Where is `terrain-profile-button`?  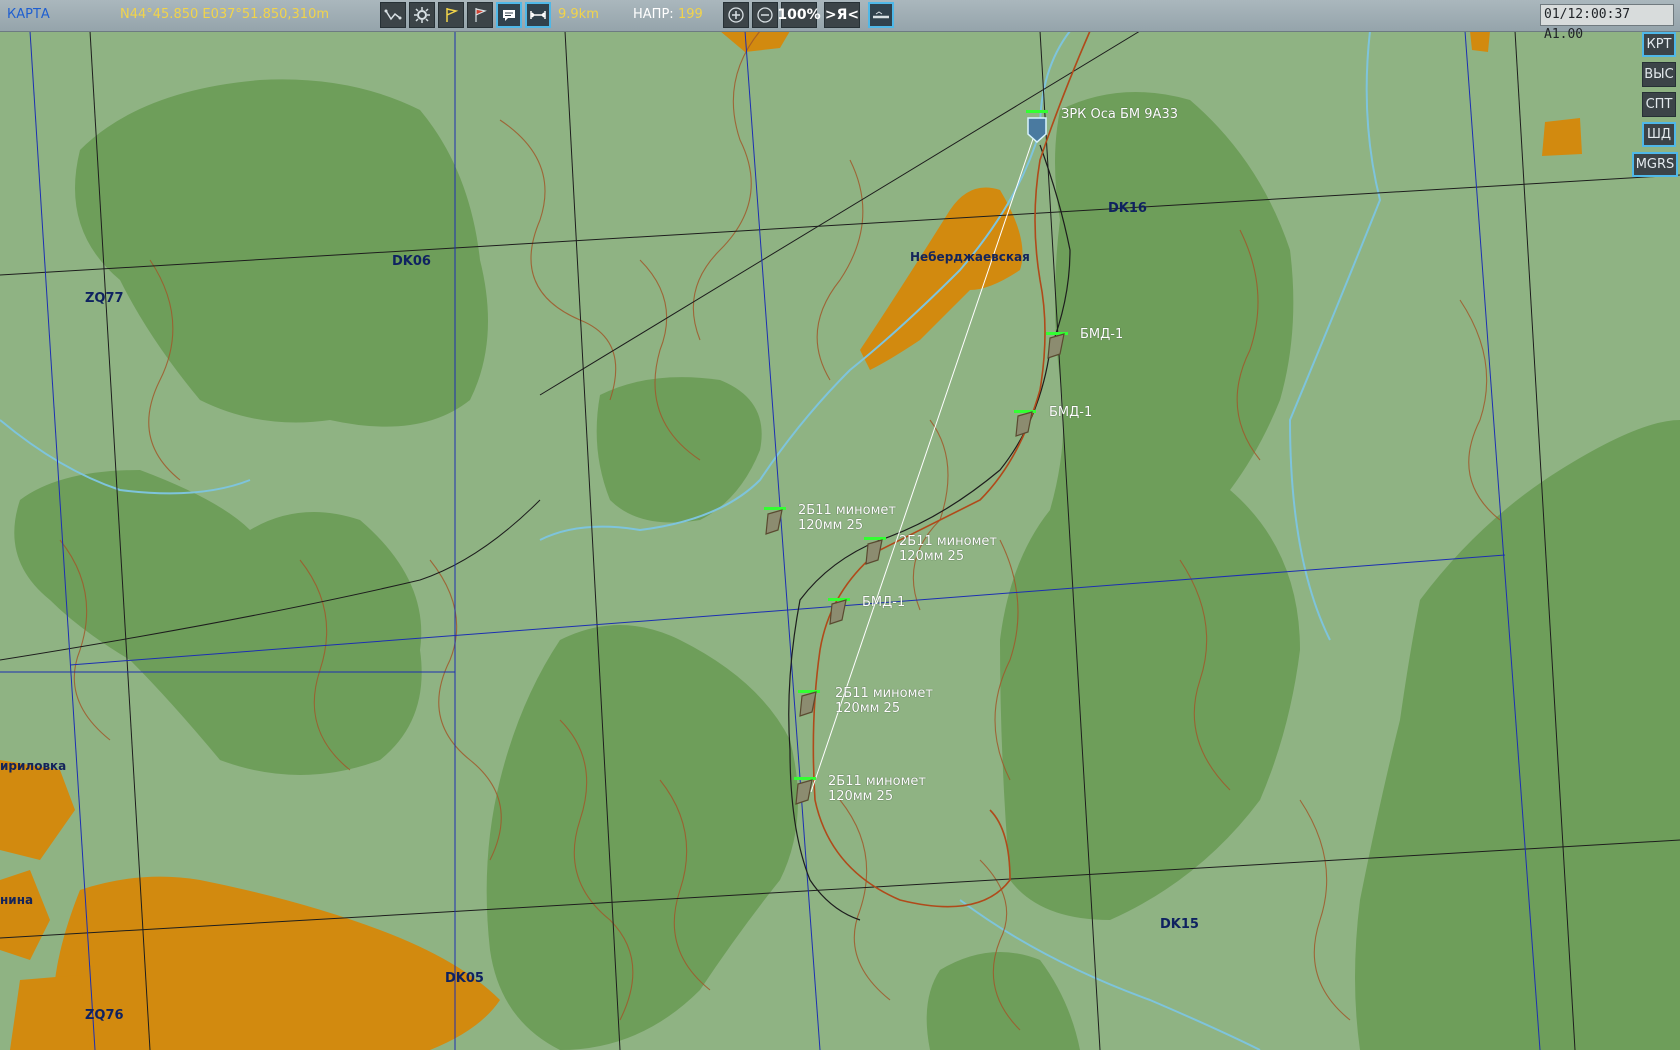
terrain-profile-button is located at coordinates (881, 15).